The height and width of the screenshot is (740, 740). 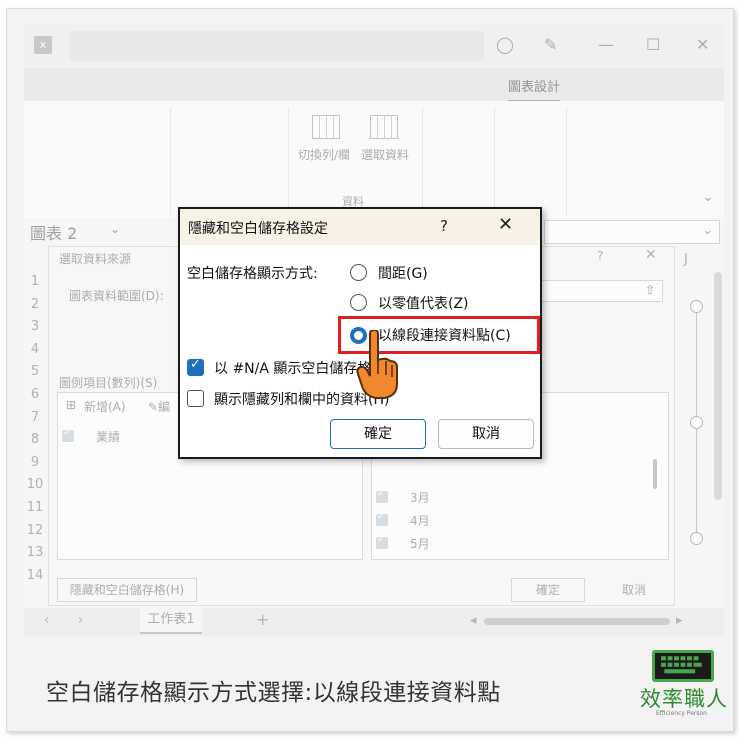 What do you see at coordinates (46, 620) in the screenshot?
I see `scroll-left-icon: ‹` at bounding box center [46, 620].